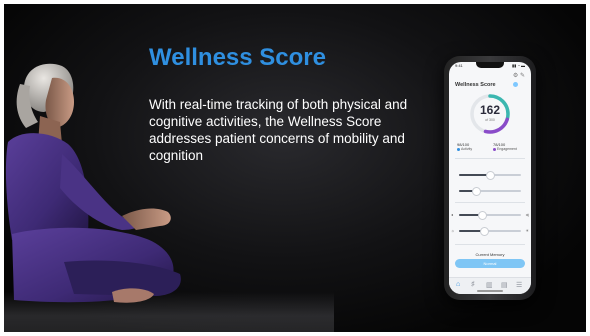 Image resolution: width=590 pixels, height=336 pixels. What do you see at coordinates (490, 263) in the screenshot?
I see `memory-button: Normal` at bounding box center [490, 263].